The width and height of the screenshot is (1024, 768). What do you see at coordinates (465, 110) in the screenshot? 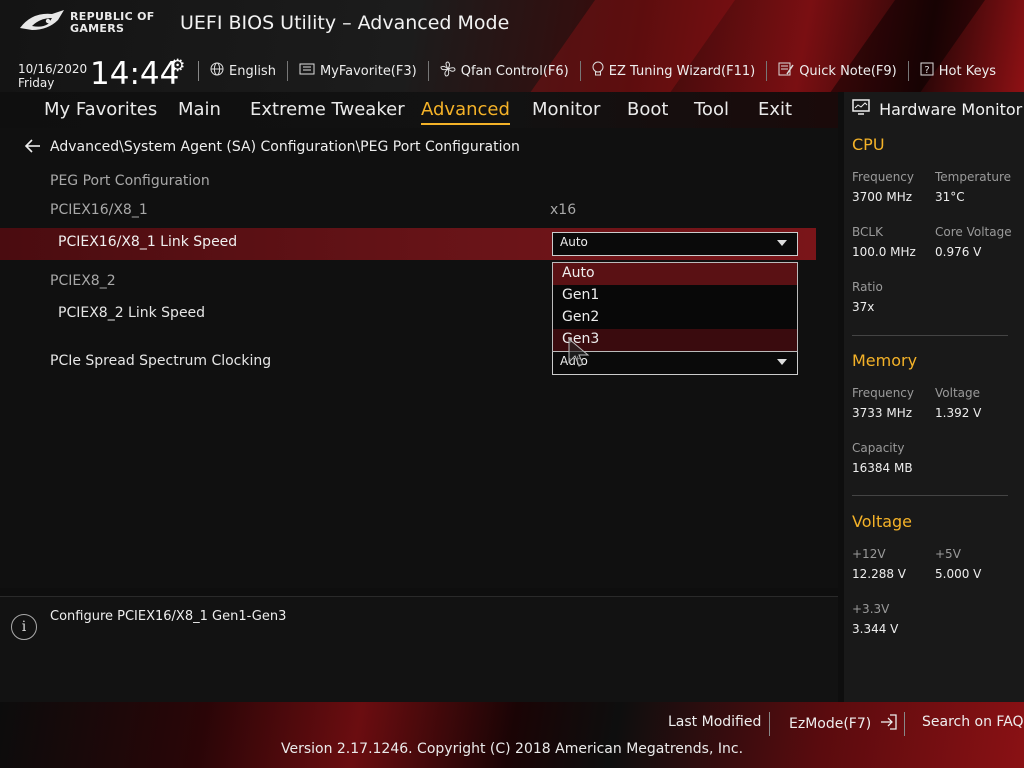
I see `tab-advanced: Advanced` at bounding box center [465, 110].